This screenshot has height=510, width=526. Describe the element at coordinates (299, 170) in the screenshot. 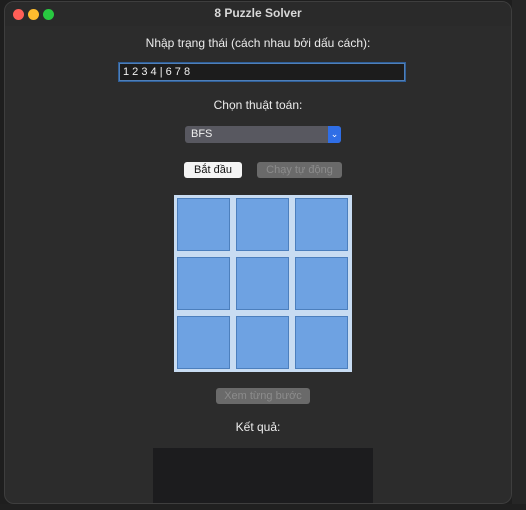

I see `auto-run-button: Chạy tự động` at that location.